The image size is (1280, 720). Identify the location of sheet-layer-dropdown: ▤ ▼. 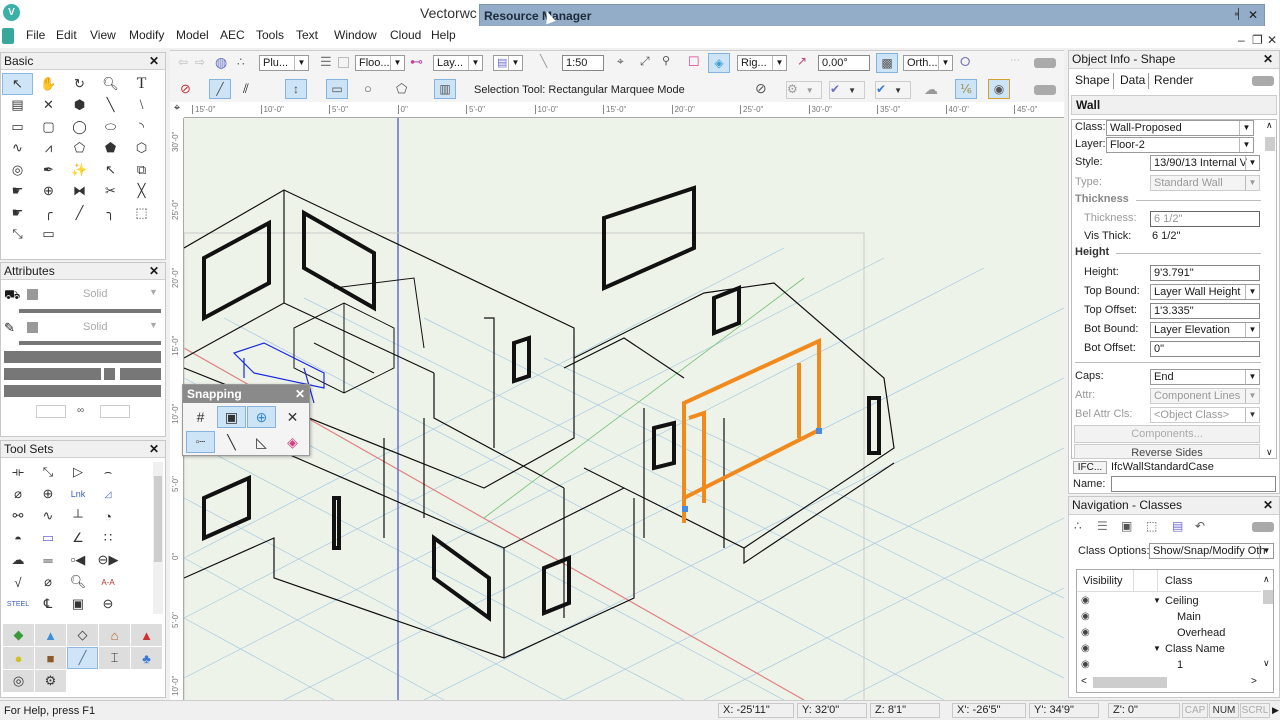
(508, 63).